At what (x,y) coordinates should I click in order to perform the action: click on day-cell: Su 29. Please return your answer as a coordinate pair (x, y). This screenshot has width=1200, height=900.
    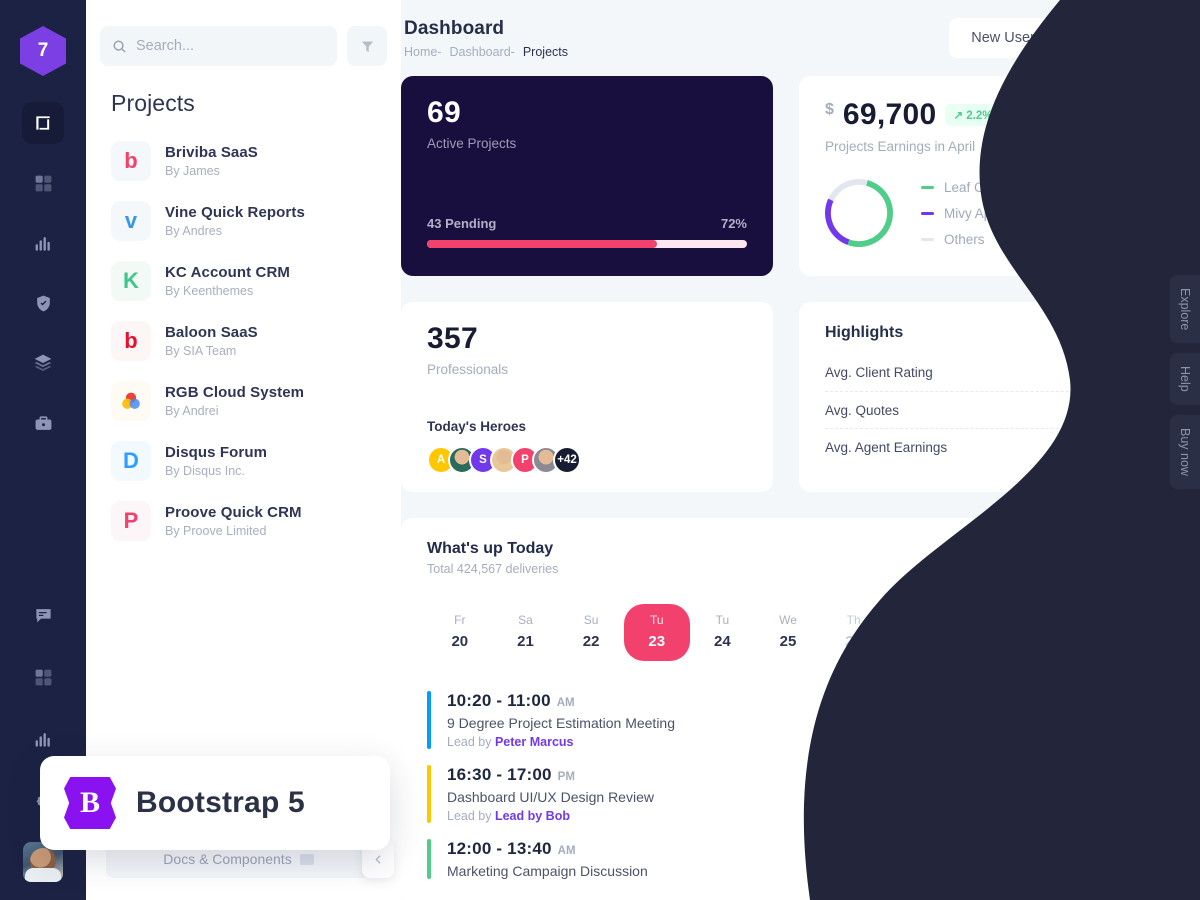
    Looking at the image, I should click on (1051, 632).